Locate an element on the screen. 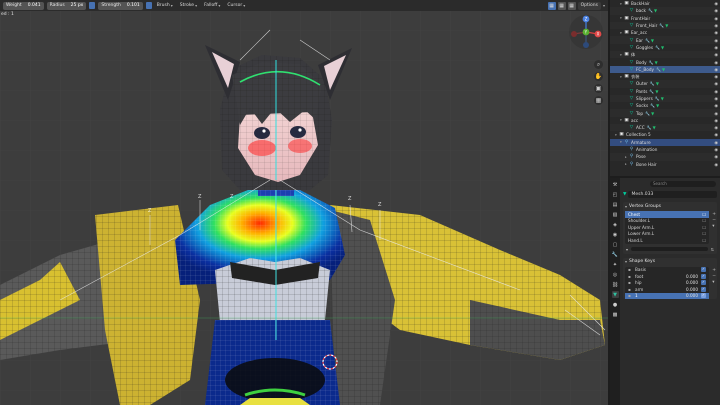 This screenshot has height=405, width=720. shape-key-item: ▪ arm 0.000 ✓ is located at coordinates (667, 289).